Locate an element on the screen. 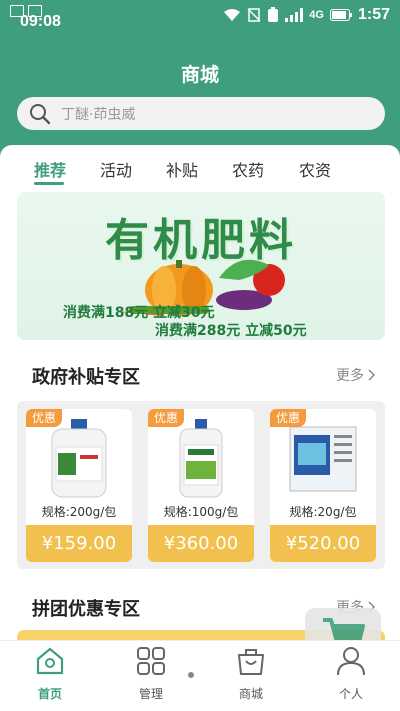  product-price: ¥520.00 is located at coordinates (323, 543).